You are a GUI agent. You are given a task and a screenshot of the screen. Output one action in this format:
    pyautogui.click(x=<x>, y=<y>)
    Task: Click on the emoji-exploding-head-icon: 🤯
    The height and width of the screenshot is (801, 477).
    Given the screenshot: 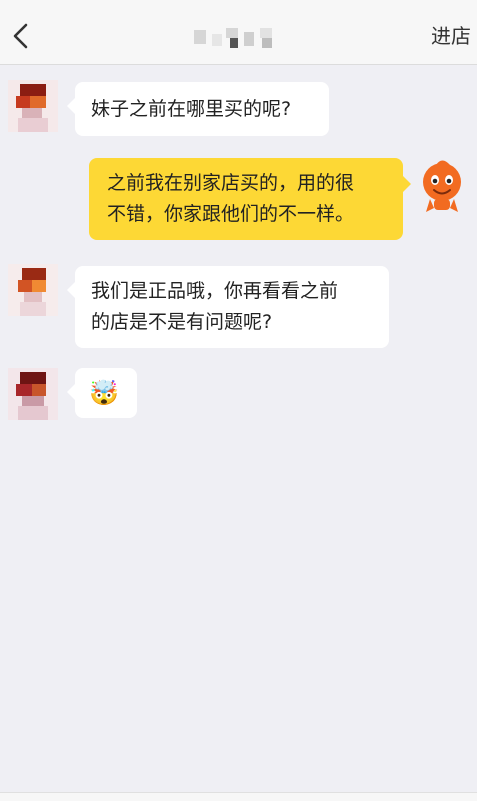 What is the action you would take?
    pyautogui.click(x=104, y=393)
    